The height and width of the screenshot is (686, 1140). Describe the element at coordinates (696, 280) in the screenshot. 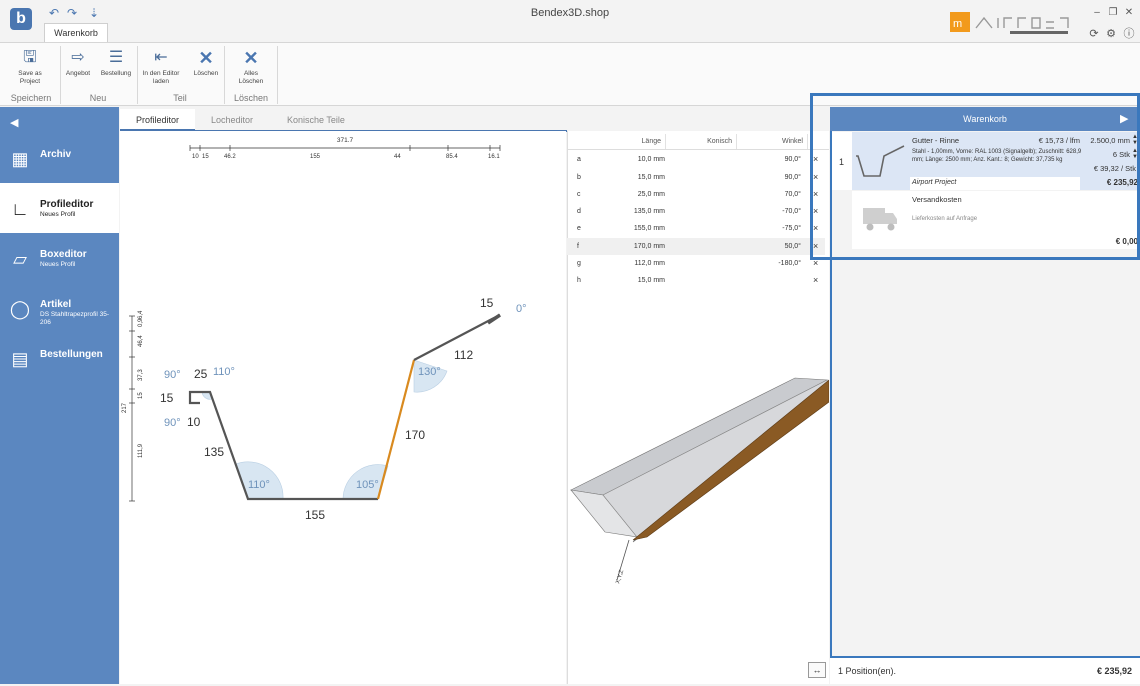

I see `table-row: h 15,0 mm ×` at that location.